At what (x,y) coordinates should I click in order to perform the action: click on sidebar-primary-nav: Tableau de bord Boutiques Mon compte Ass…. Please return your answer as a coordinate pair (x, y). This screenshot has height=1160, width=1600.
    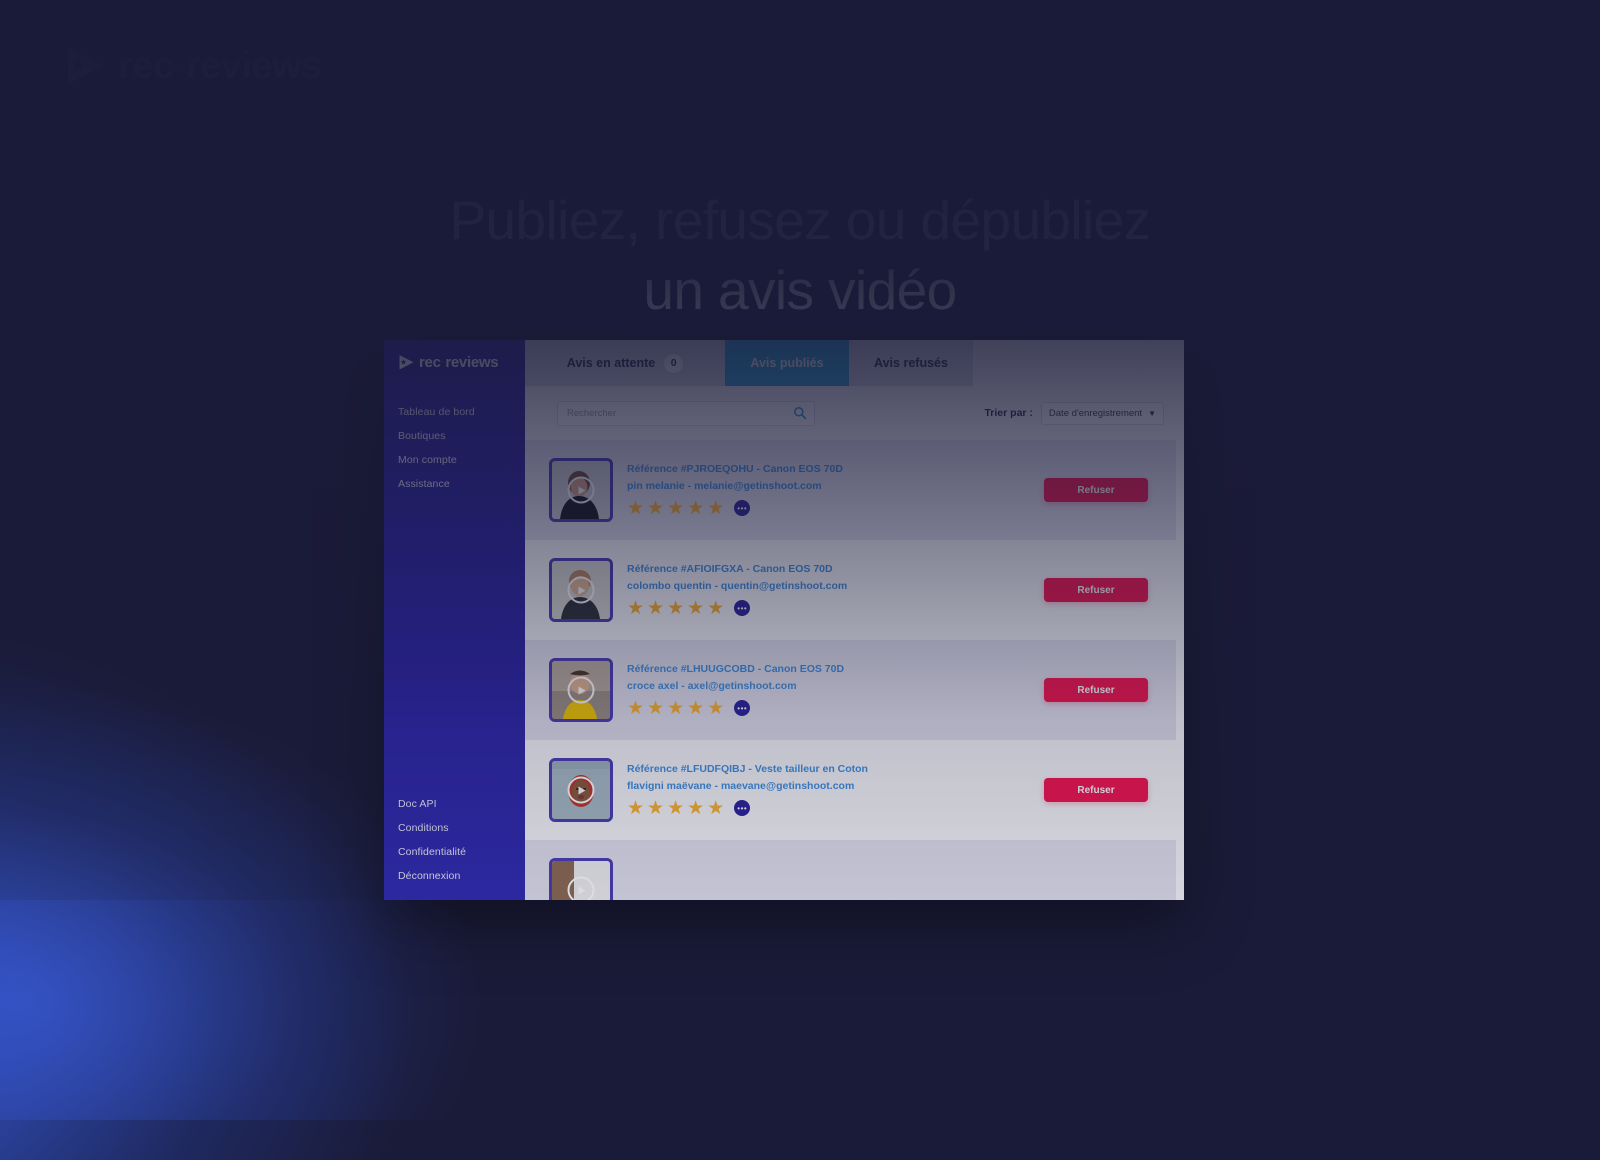
    Looking at the image, I should click on (454, 448).